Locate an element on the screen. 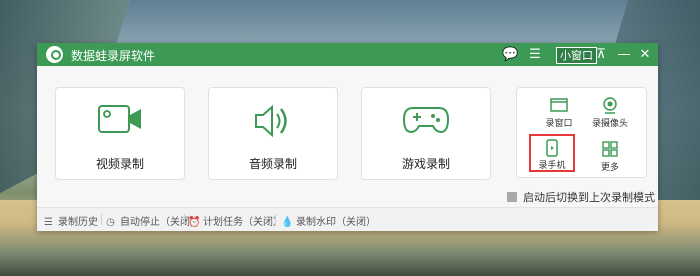 This screenshot has width=700, height=276. record-window-button: 录窗口 is located at coordinates (559, 111).